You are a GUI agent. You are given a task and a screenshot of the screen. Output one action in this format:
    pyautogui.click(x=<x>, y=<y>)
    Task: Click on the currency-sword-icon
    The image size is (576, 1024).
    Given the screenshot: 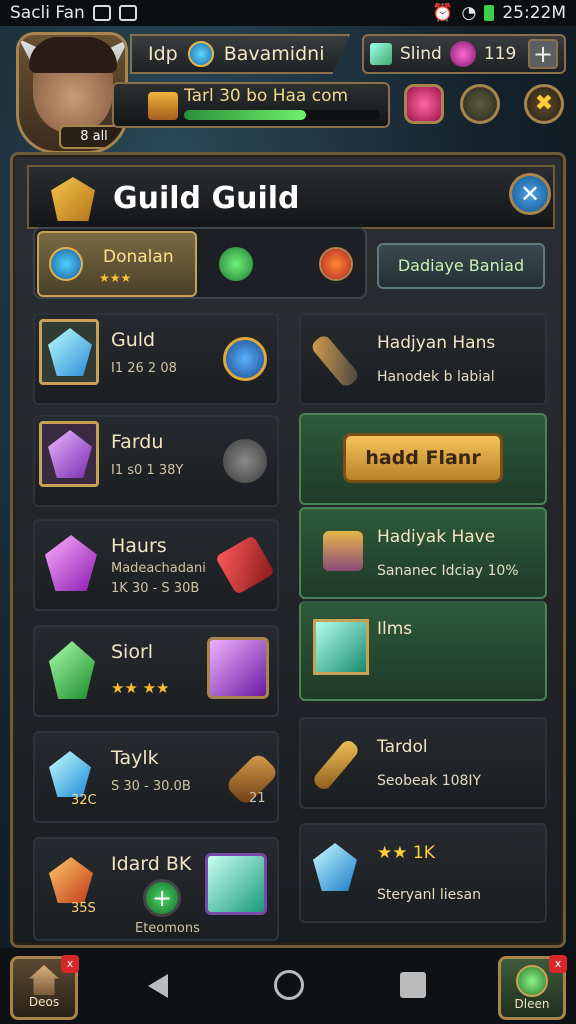 What is the action you would take?
    pyautogui.click(x=381, y=54)
    